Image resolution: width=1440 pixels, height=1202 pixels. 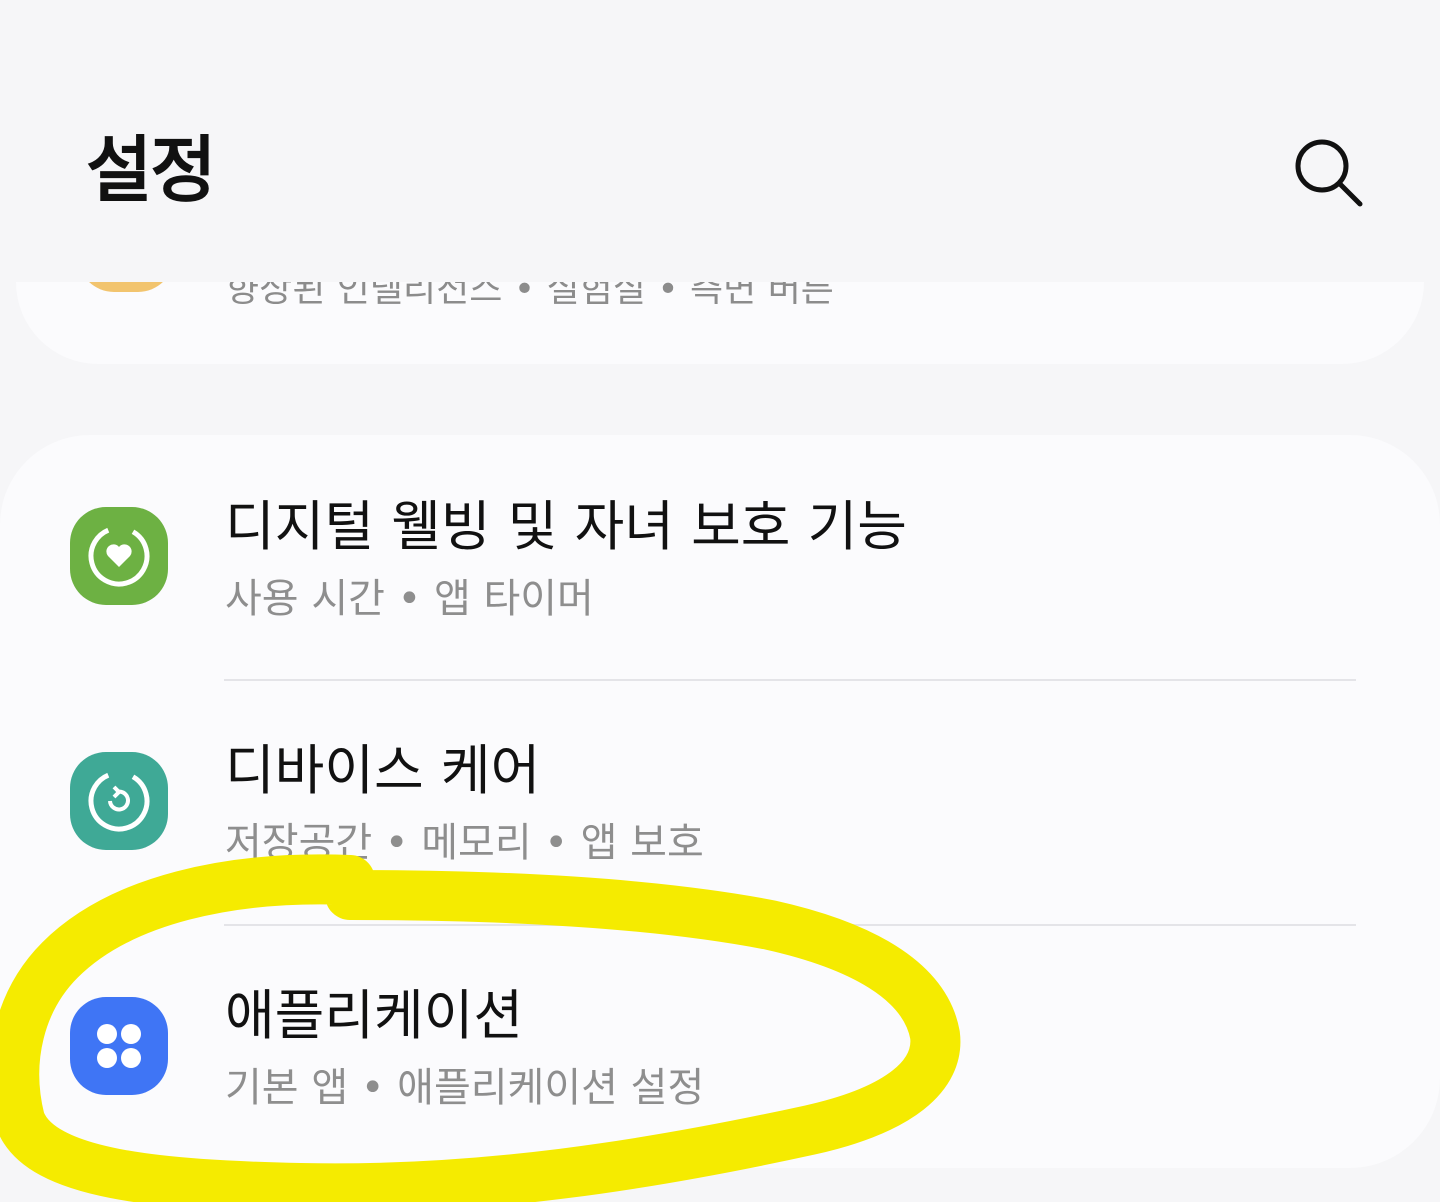 What do you see at coordinates (566, 526) in the screenshot?
I see `digital-wellbeing-title: 디지털 웰빙 및 자녀 보호 기능` at bounding box center [566, 526].